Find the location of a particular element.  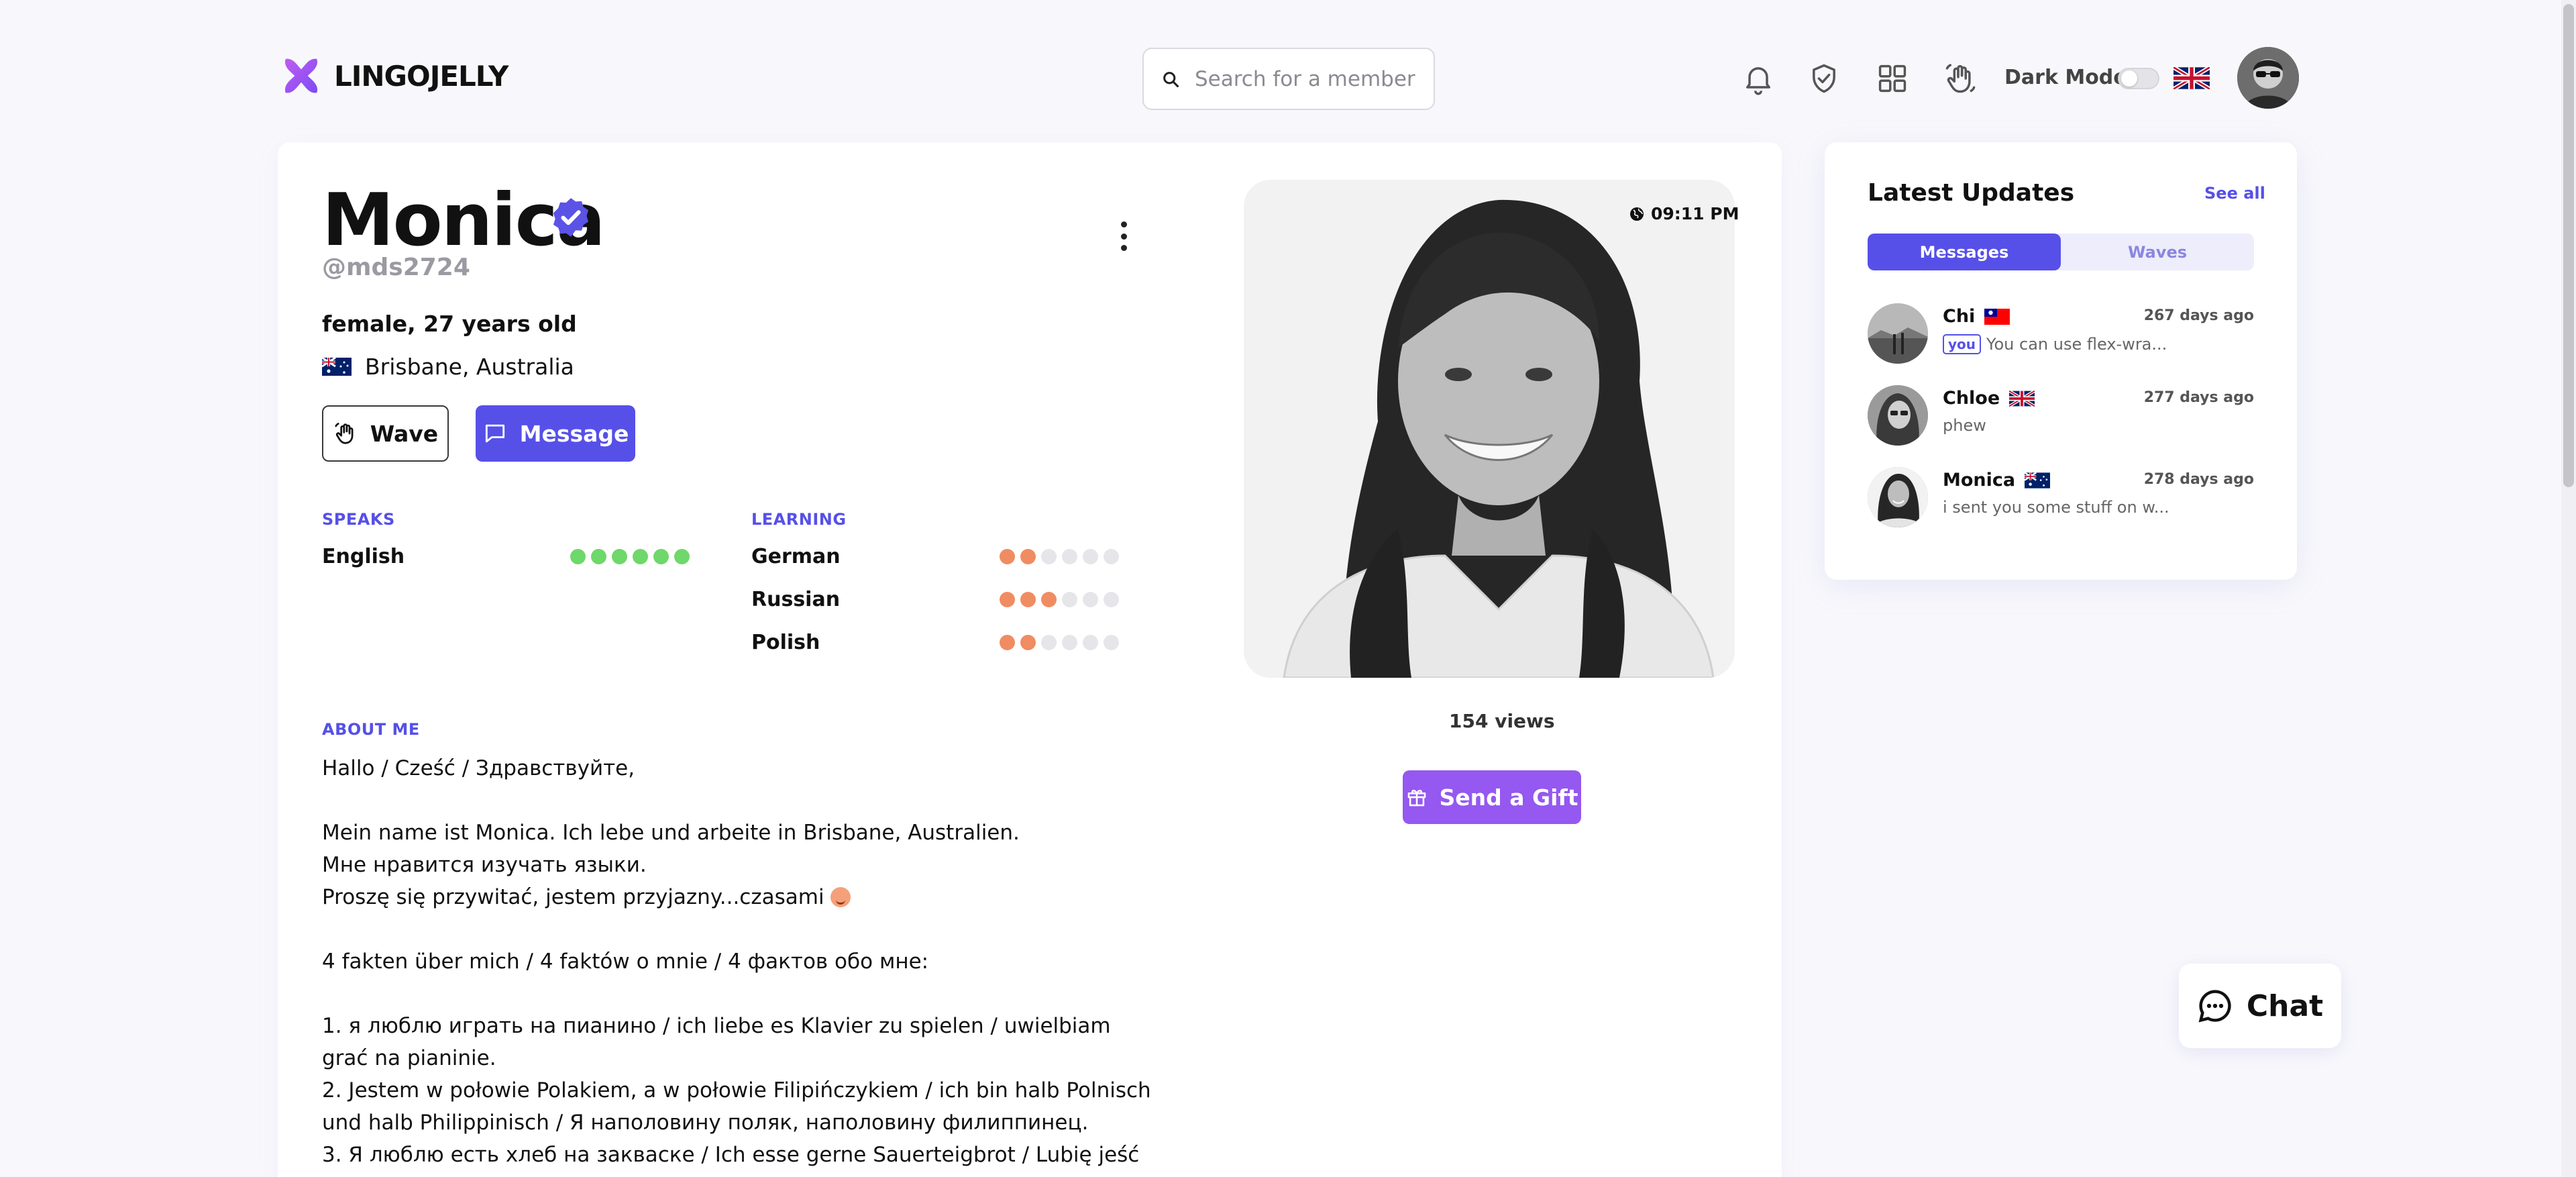

view-count: 154 views is located at coordinates (1502, 721).